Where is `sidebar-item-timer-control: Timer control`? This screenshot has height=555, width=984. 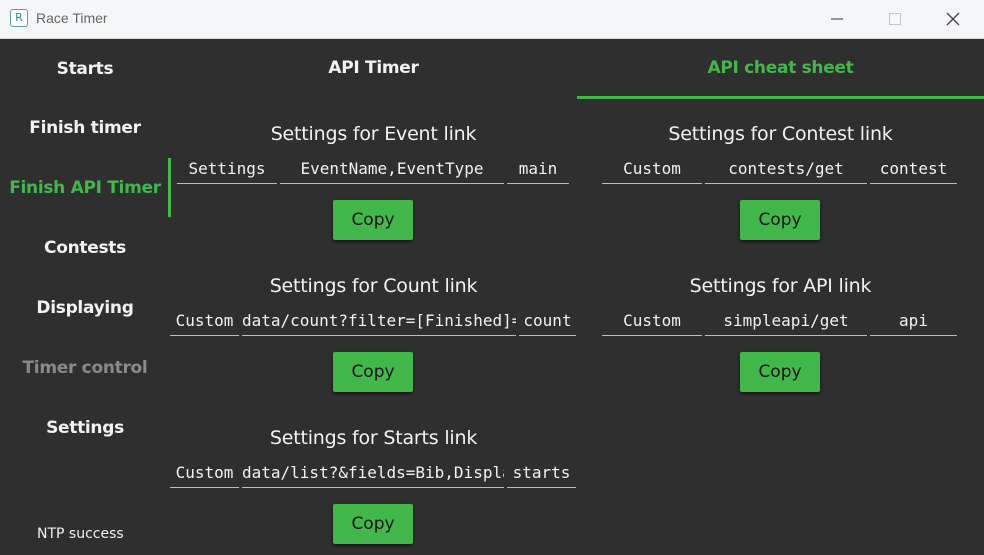
sidebar-item-timer-control: Timer control is located at coordinates (85, 368).